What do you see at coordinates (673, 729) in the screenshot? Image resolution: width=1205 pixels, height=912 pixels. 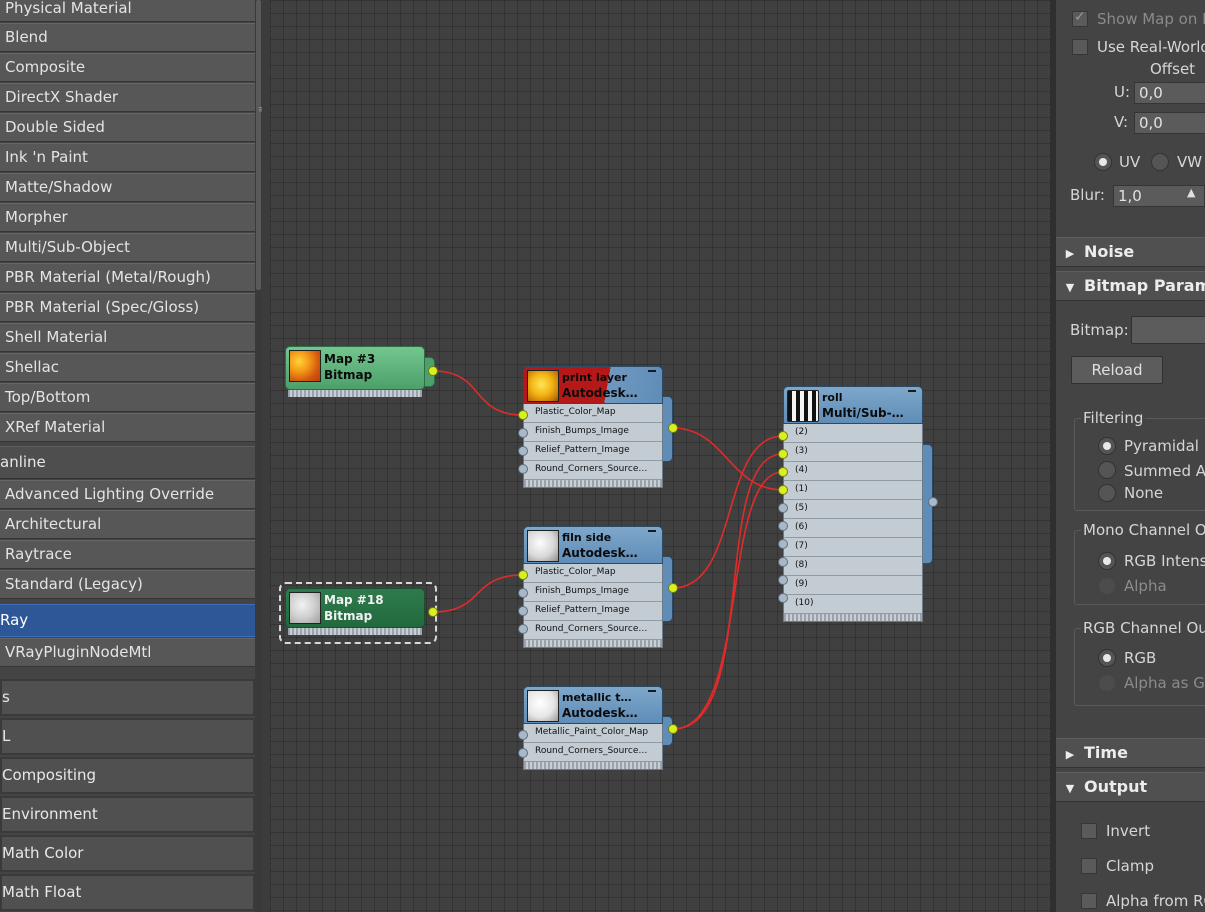 I see `metallic-output-port` at bounding box center [673, 729].